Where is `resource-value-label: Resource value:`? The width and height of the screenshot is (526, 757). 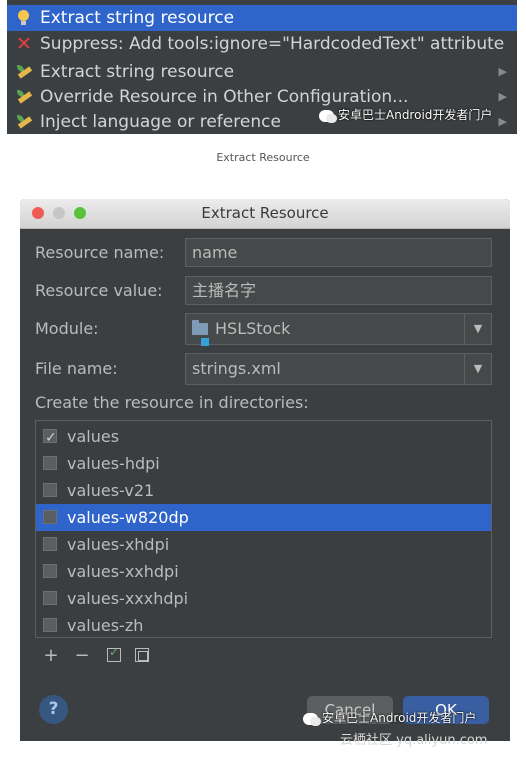 resource-value-label: Resource value: is located at coordinates (99, 290).